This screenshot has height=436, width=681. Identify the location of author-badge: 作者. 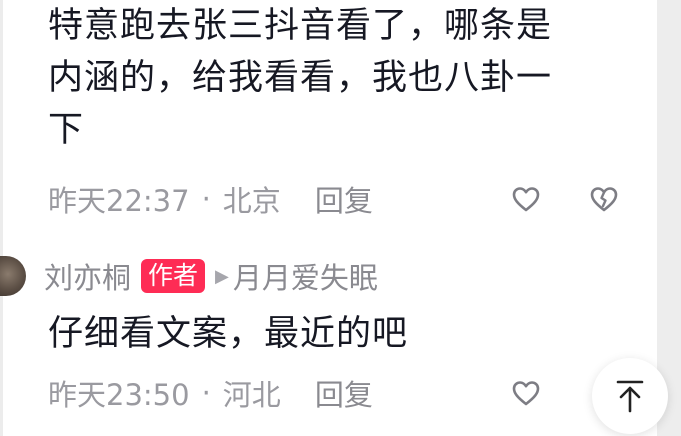
(173, 276).